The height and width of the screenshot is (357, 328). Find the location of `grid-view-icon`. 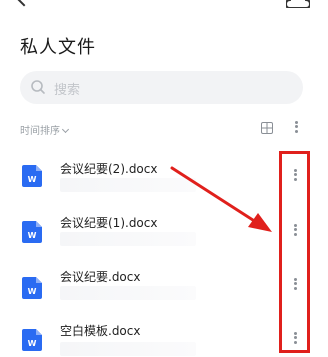

grid-view-icon is located at coordinates (267, 128).